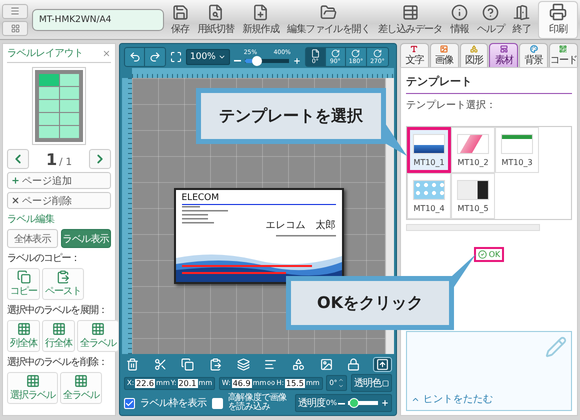  I want to click on help-icon, so click(491, 12).